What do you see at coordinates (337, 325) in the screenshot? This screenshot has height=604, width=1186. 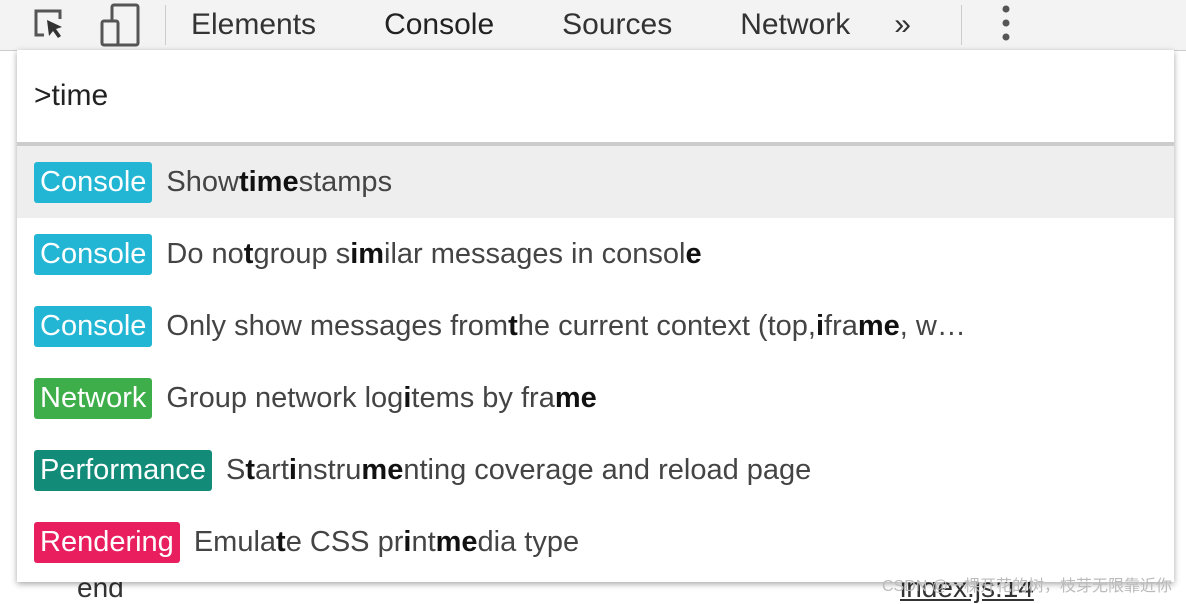 I see `command-text: Only show messages from` at bounding box center [337, 325].